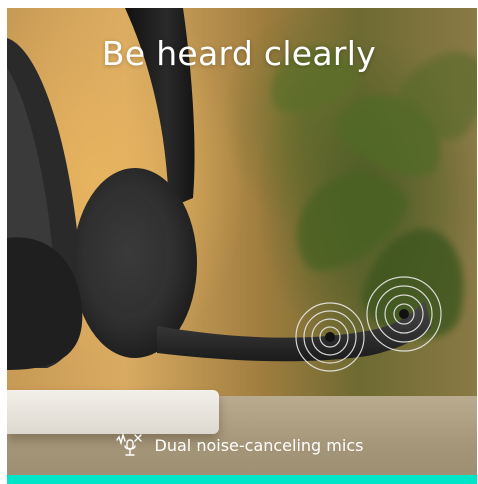 This screenshot has width=478, height=484. Describe the element at coordinates (404, 314) in the screenshot. I see `mic-port-right` at that location.